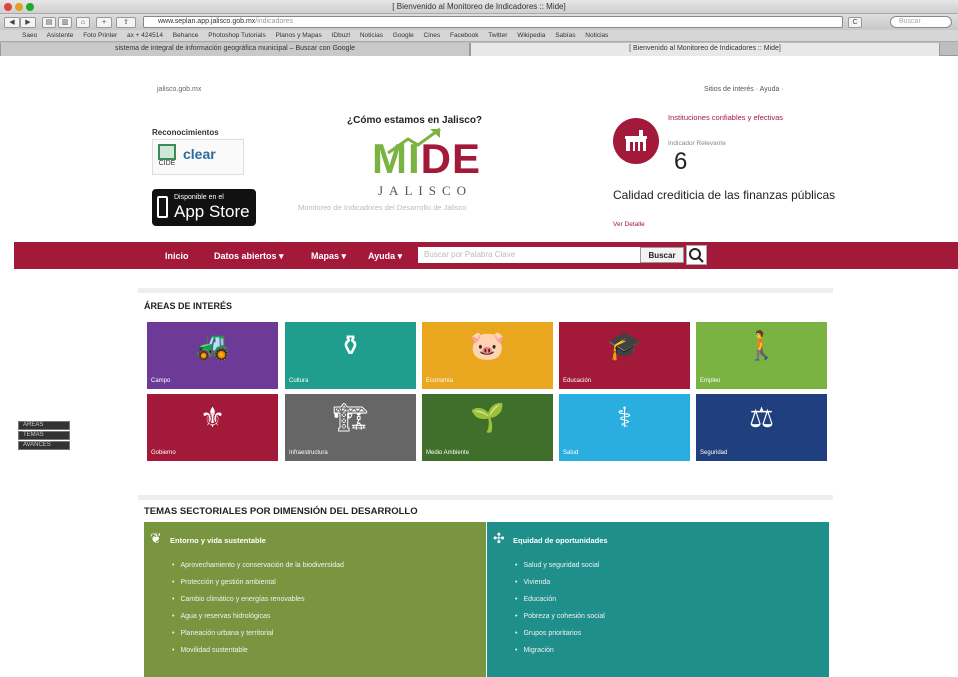 The image size is (958, 677). What do you see at coordinates (560, 570) in the screenshot?
I see `tema-item: Salud y seguridad social` at bounding box center [560, 570].